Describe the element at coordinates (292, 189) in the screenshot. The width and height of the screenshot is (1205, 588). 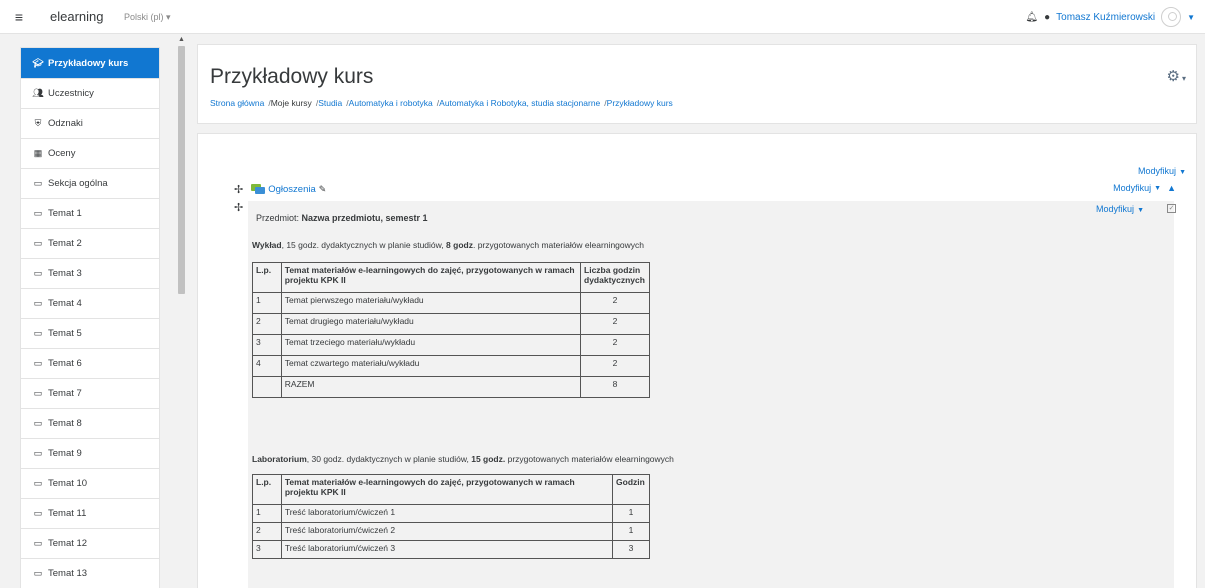
I see `announcements-link: Ogłoszenia` at that location.